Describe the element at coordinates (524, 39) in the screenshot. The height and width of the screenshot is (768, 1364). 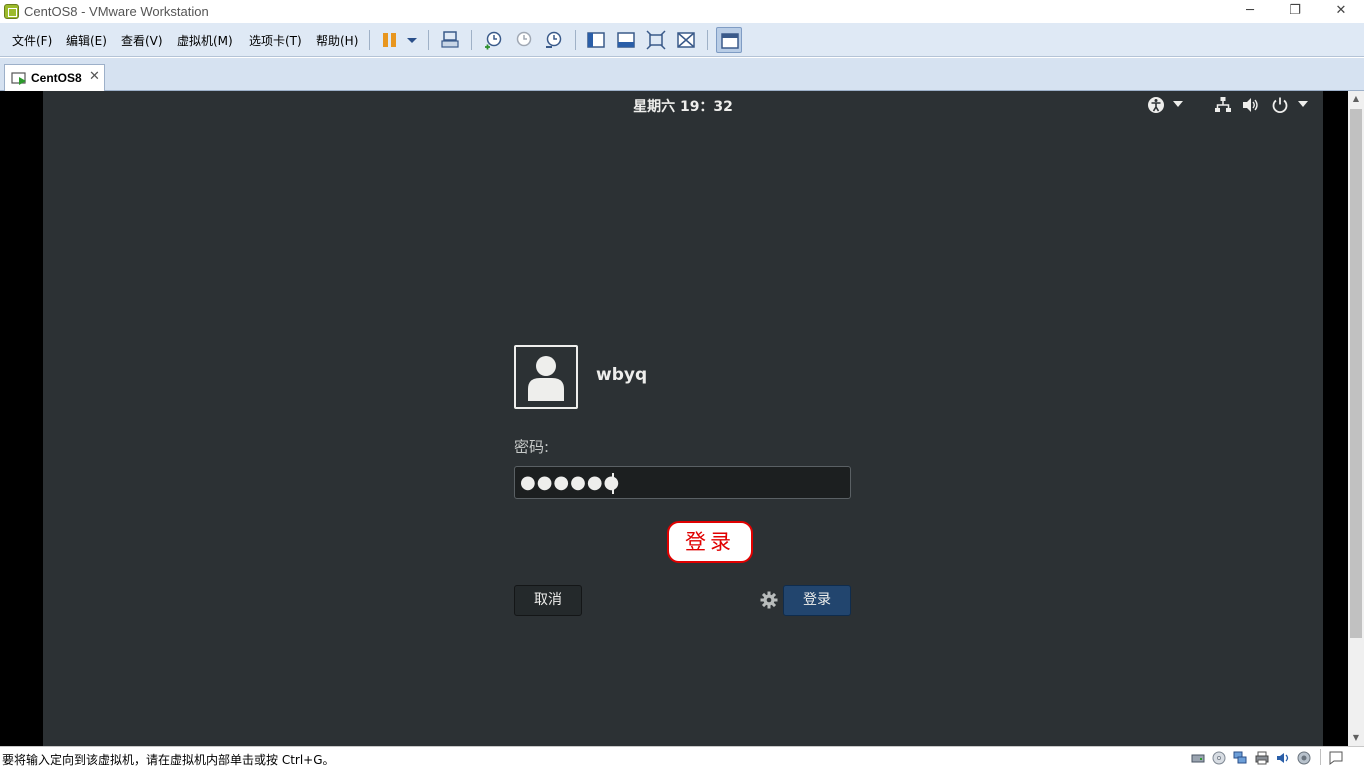
I see `revert-snapshot-icon` at that location.